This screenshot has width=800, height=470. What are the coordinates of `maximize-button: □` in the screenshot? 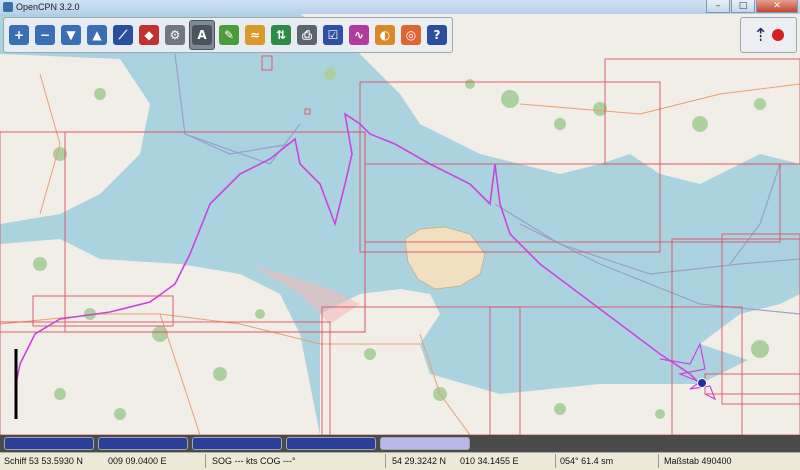 It's located at (743, 6).